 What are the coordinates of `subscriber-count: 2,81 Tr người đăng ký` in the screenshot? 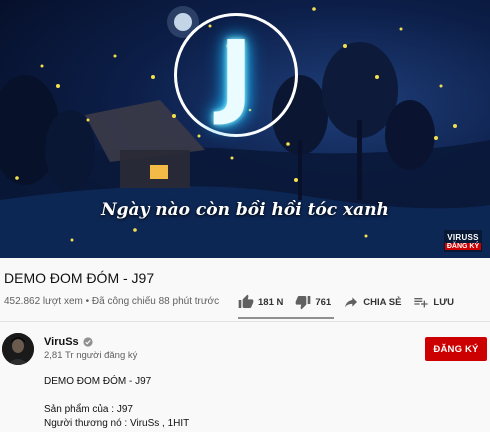 It's located at (91, 355).